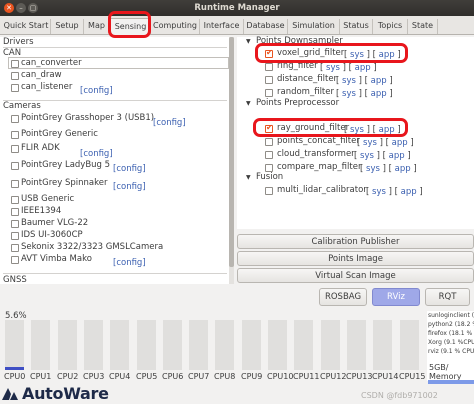  I want to click on cpu-label: CPU14, so click(385, 376).